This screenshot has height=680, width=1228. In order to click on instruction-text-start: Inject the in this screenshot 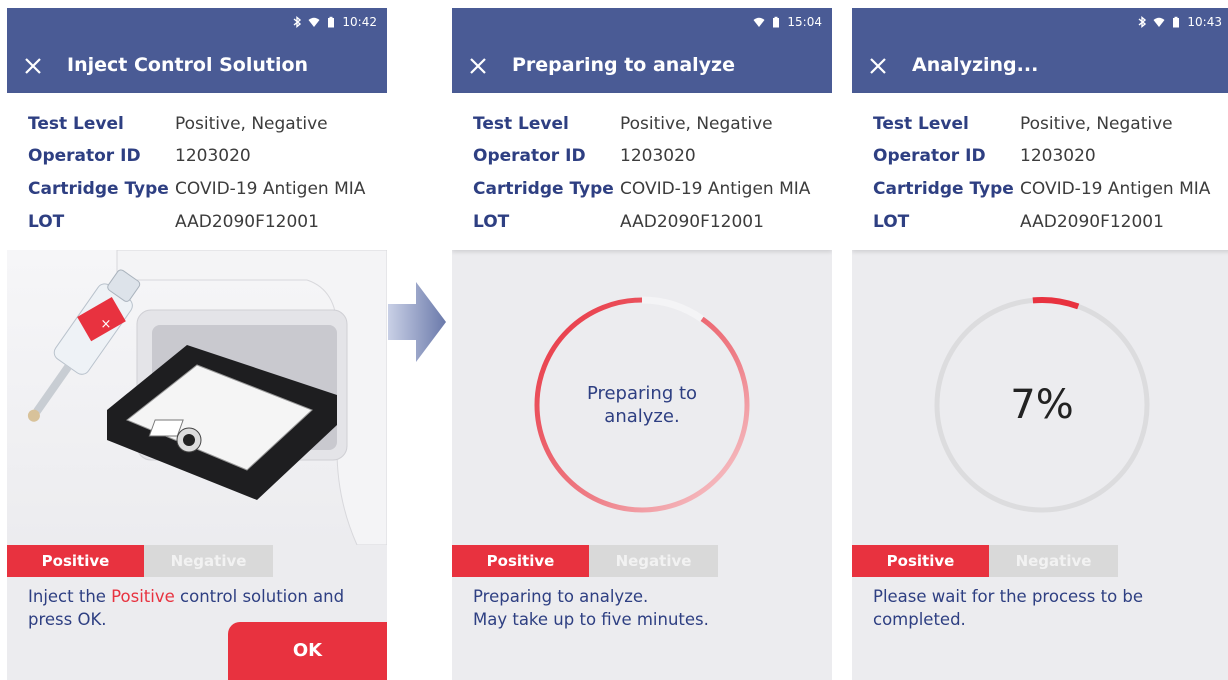, I will do `click(70, 596)`.